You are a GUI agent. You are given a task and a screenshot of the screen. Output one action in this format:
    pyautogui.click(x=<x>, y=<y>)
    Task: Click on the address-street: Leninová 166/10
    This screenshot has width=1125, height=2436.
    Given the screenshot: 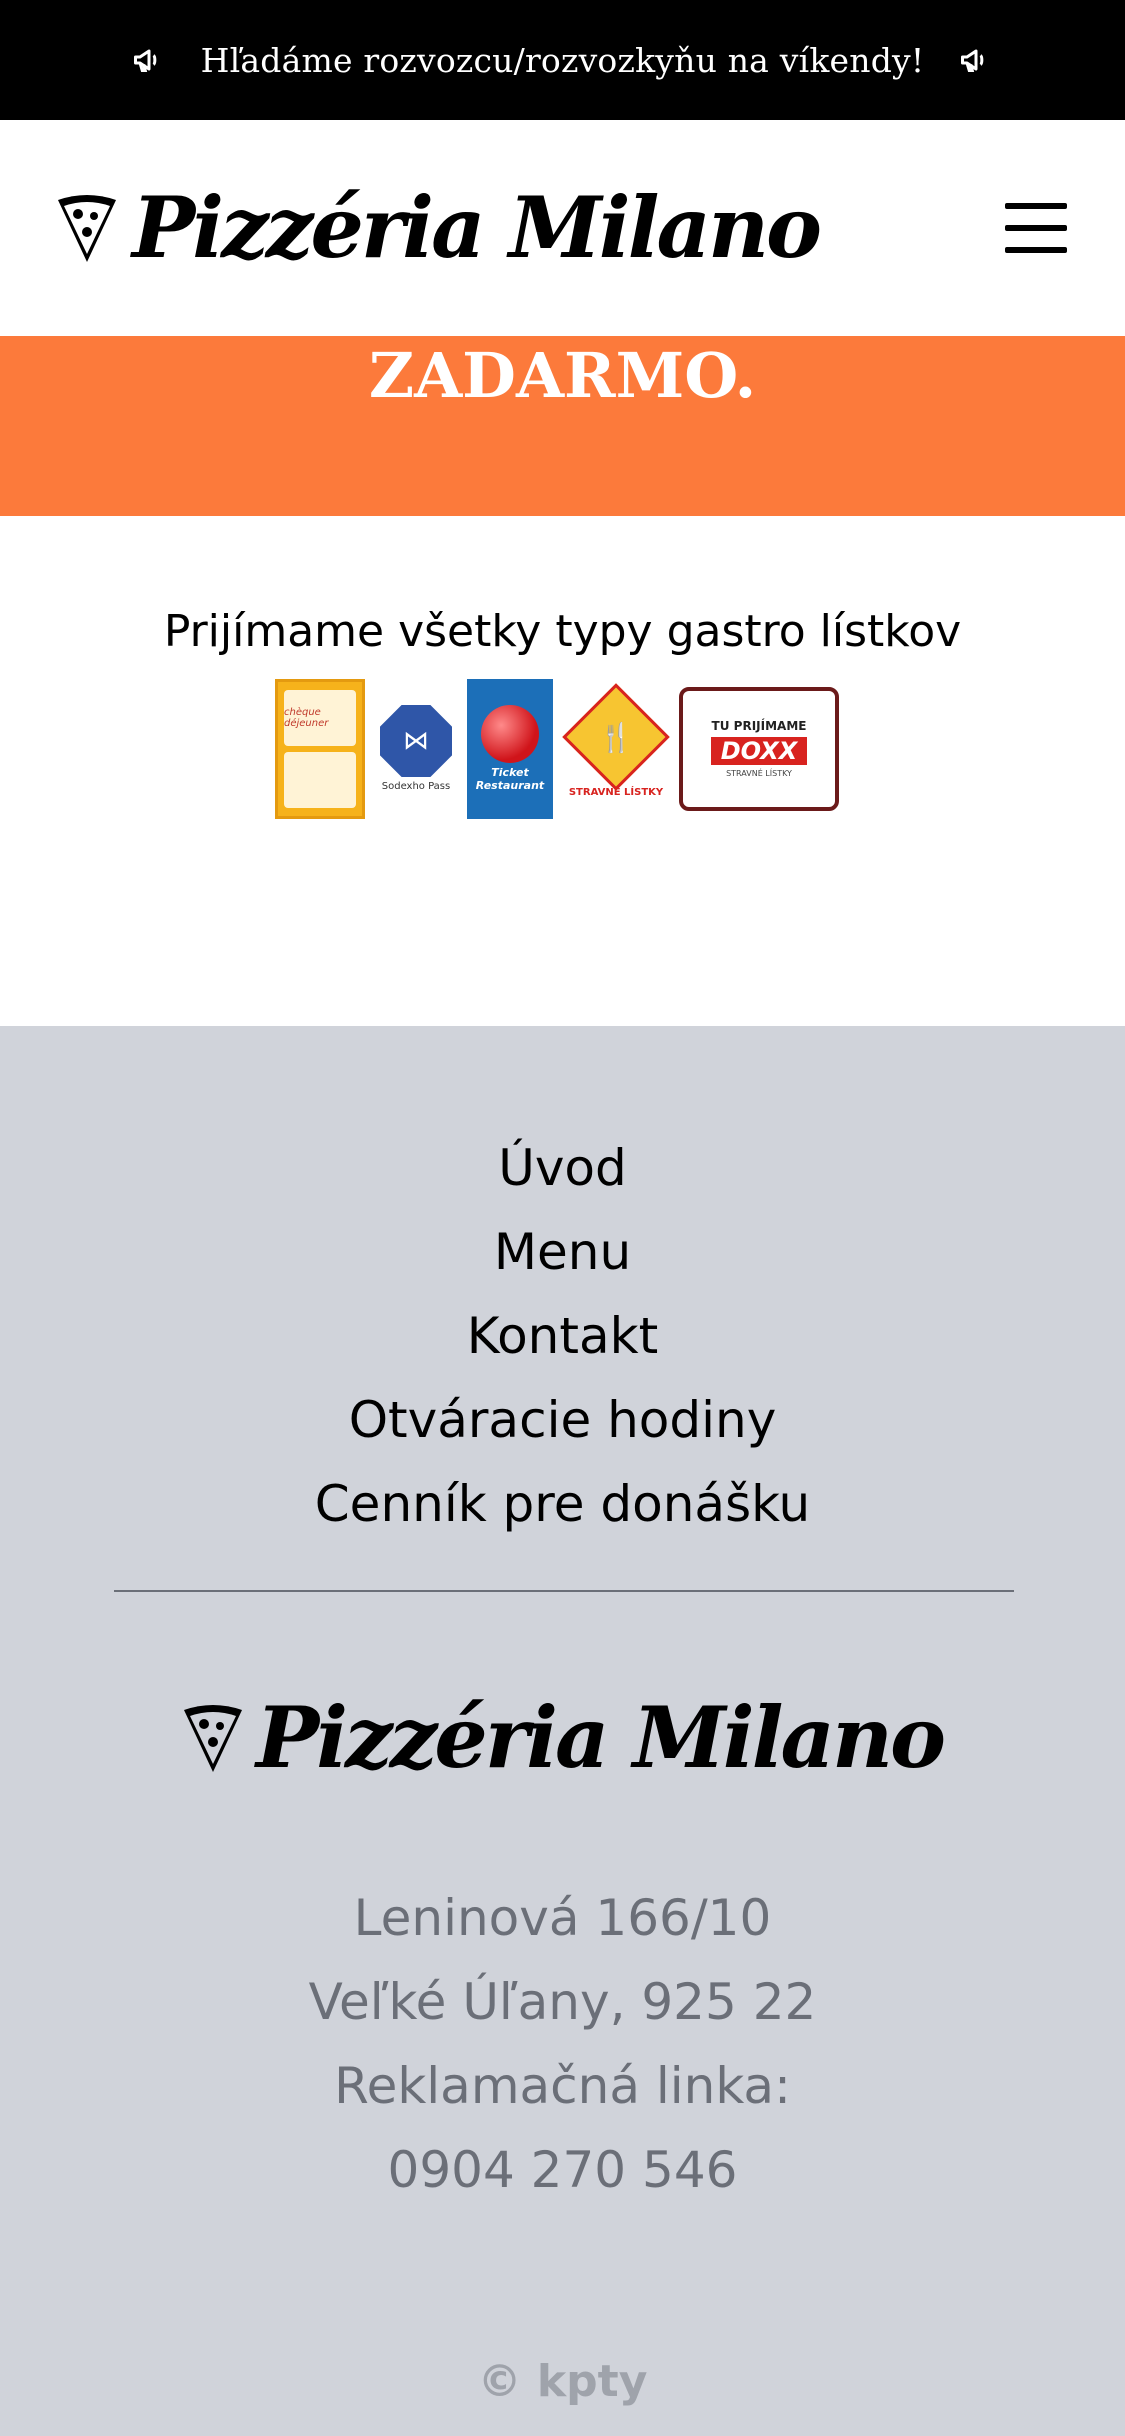 What is the action you would take?
    pyautogui.click(x=562, y=1918)
    